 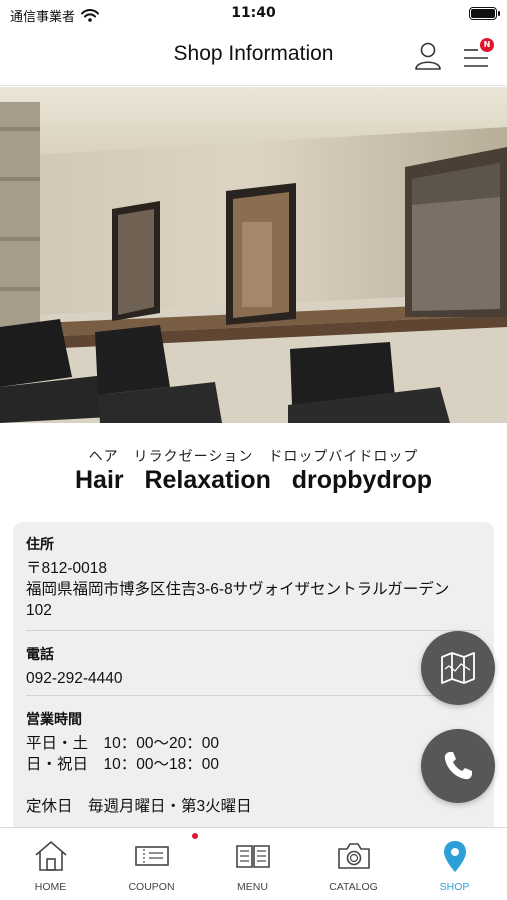 I want to click on header: Shop Information N, so click(x=253, y=57).